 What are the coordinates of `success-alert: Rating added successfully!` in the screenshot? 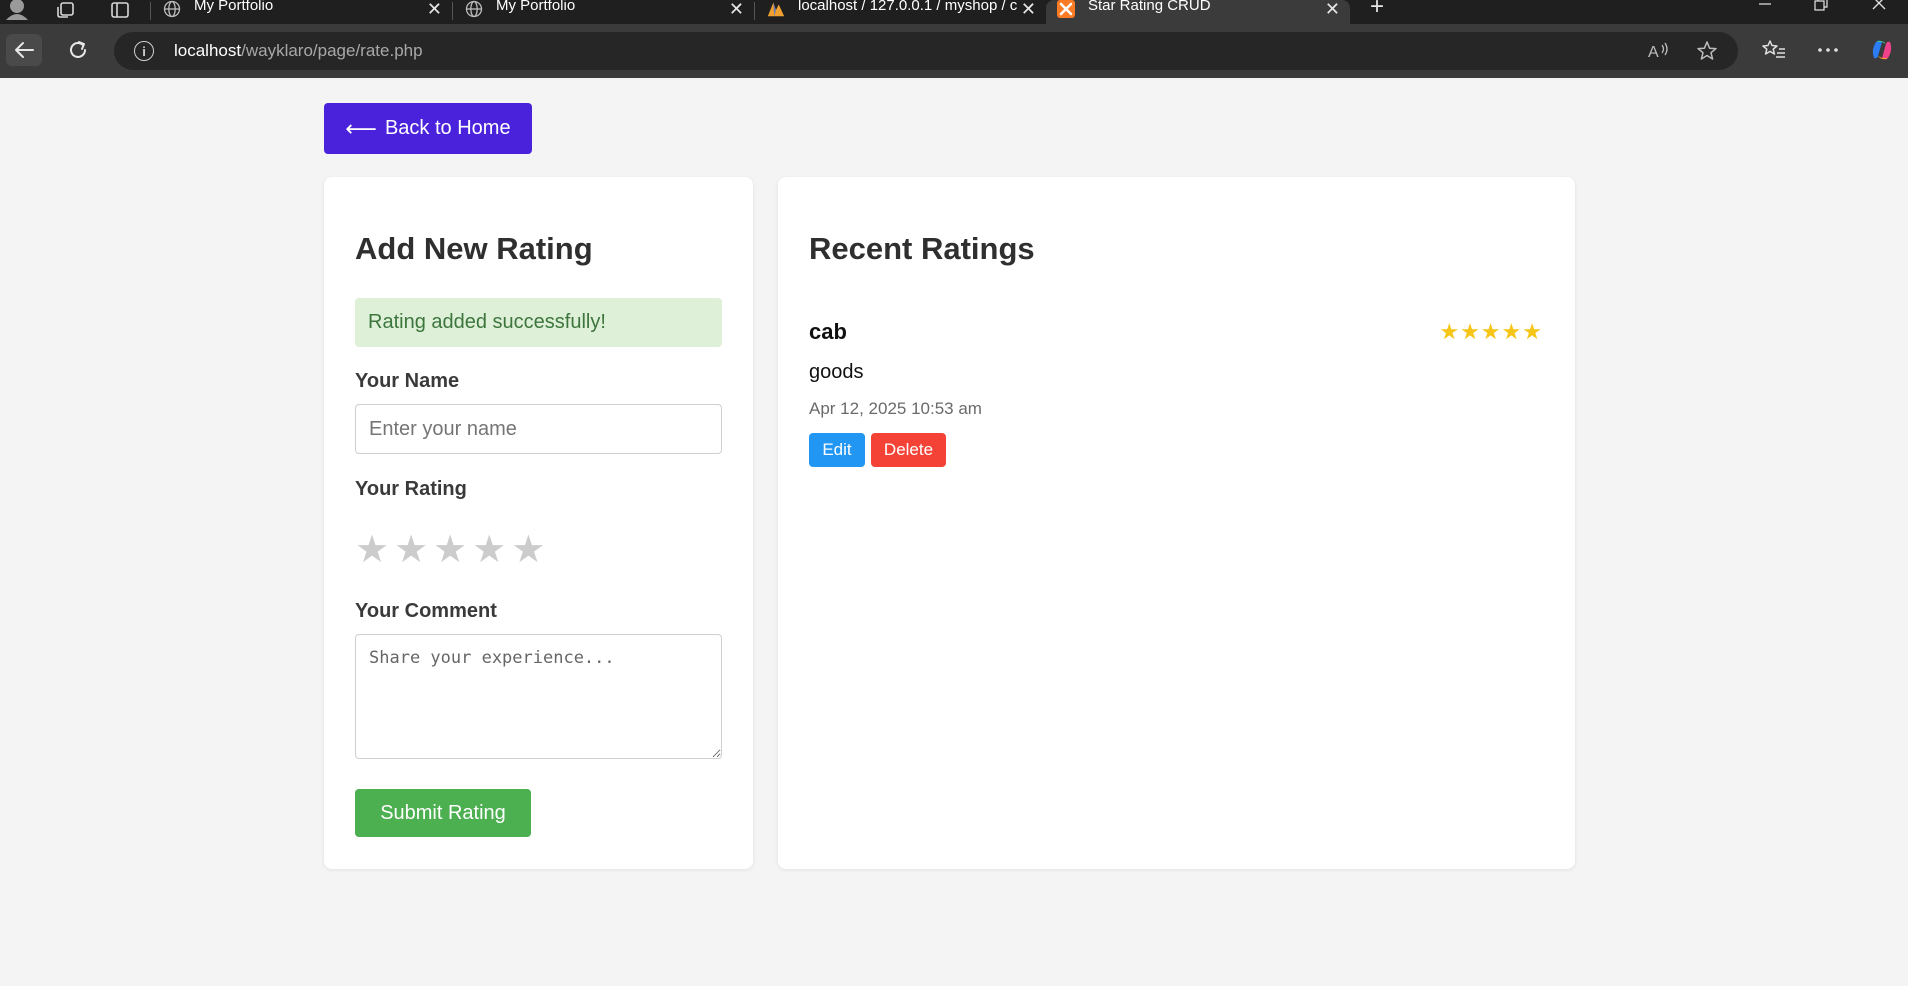 It's located at (538, 322).